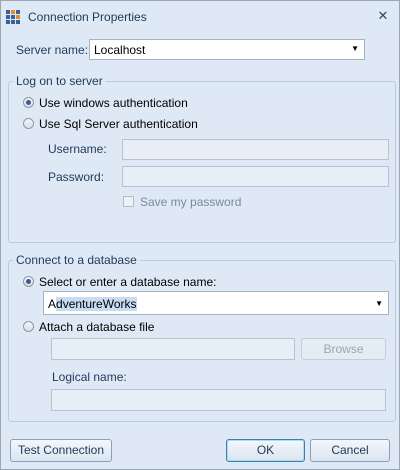  What do you see at coordinates (255, 176) in the screenshot?
I see `password-field` at bounding box center [255, 176].